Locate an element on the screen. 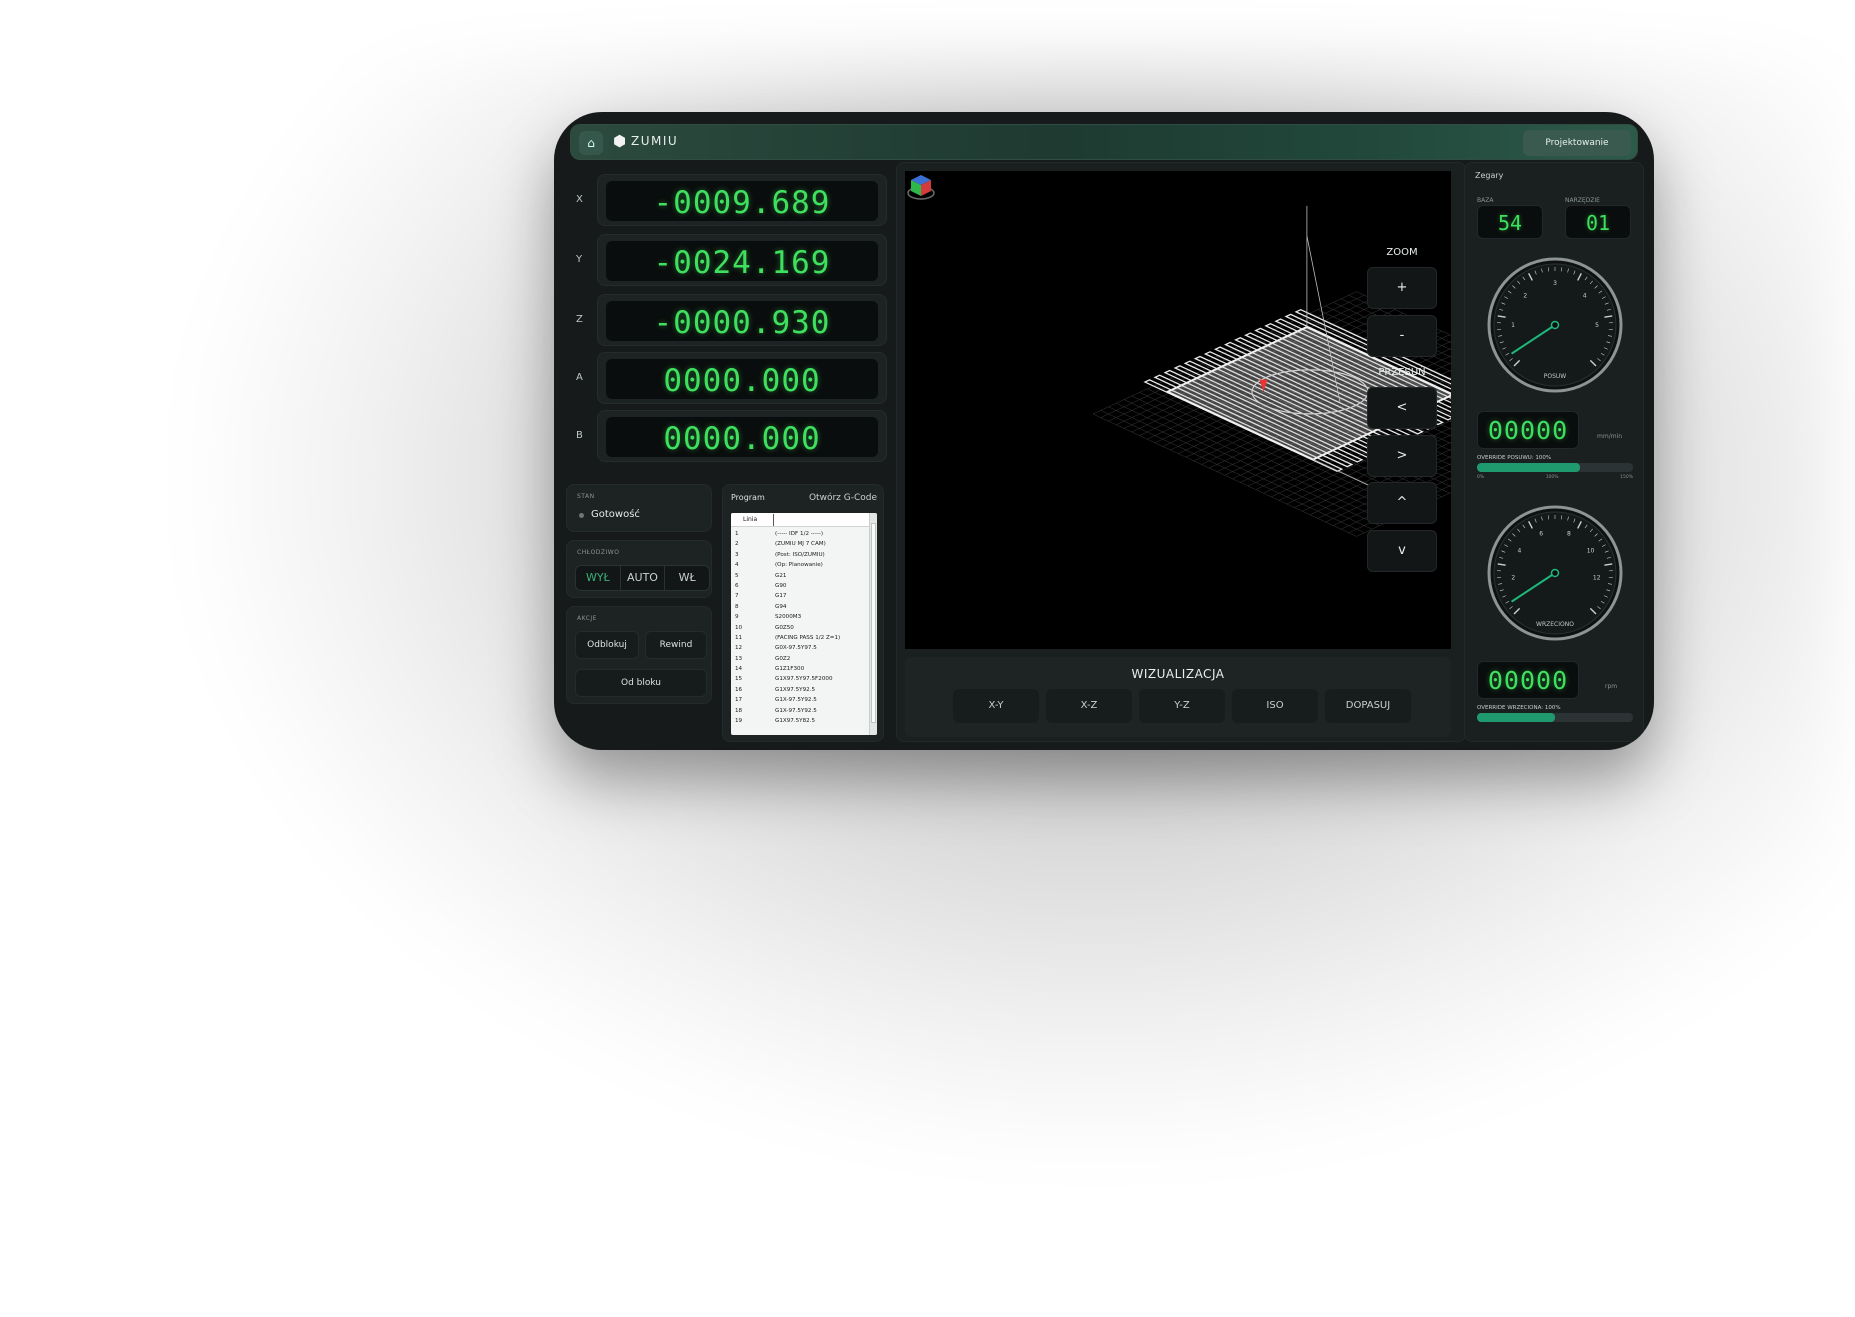 This screenshot has height=1317, width=1855. gcode-line: 2 (ZUMIU MJ 7 CAM) is located at coordinates (800, 544).